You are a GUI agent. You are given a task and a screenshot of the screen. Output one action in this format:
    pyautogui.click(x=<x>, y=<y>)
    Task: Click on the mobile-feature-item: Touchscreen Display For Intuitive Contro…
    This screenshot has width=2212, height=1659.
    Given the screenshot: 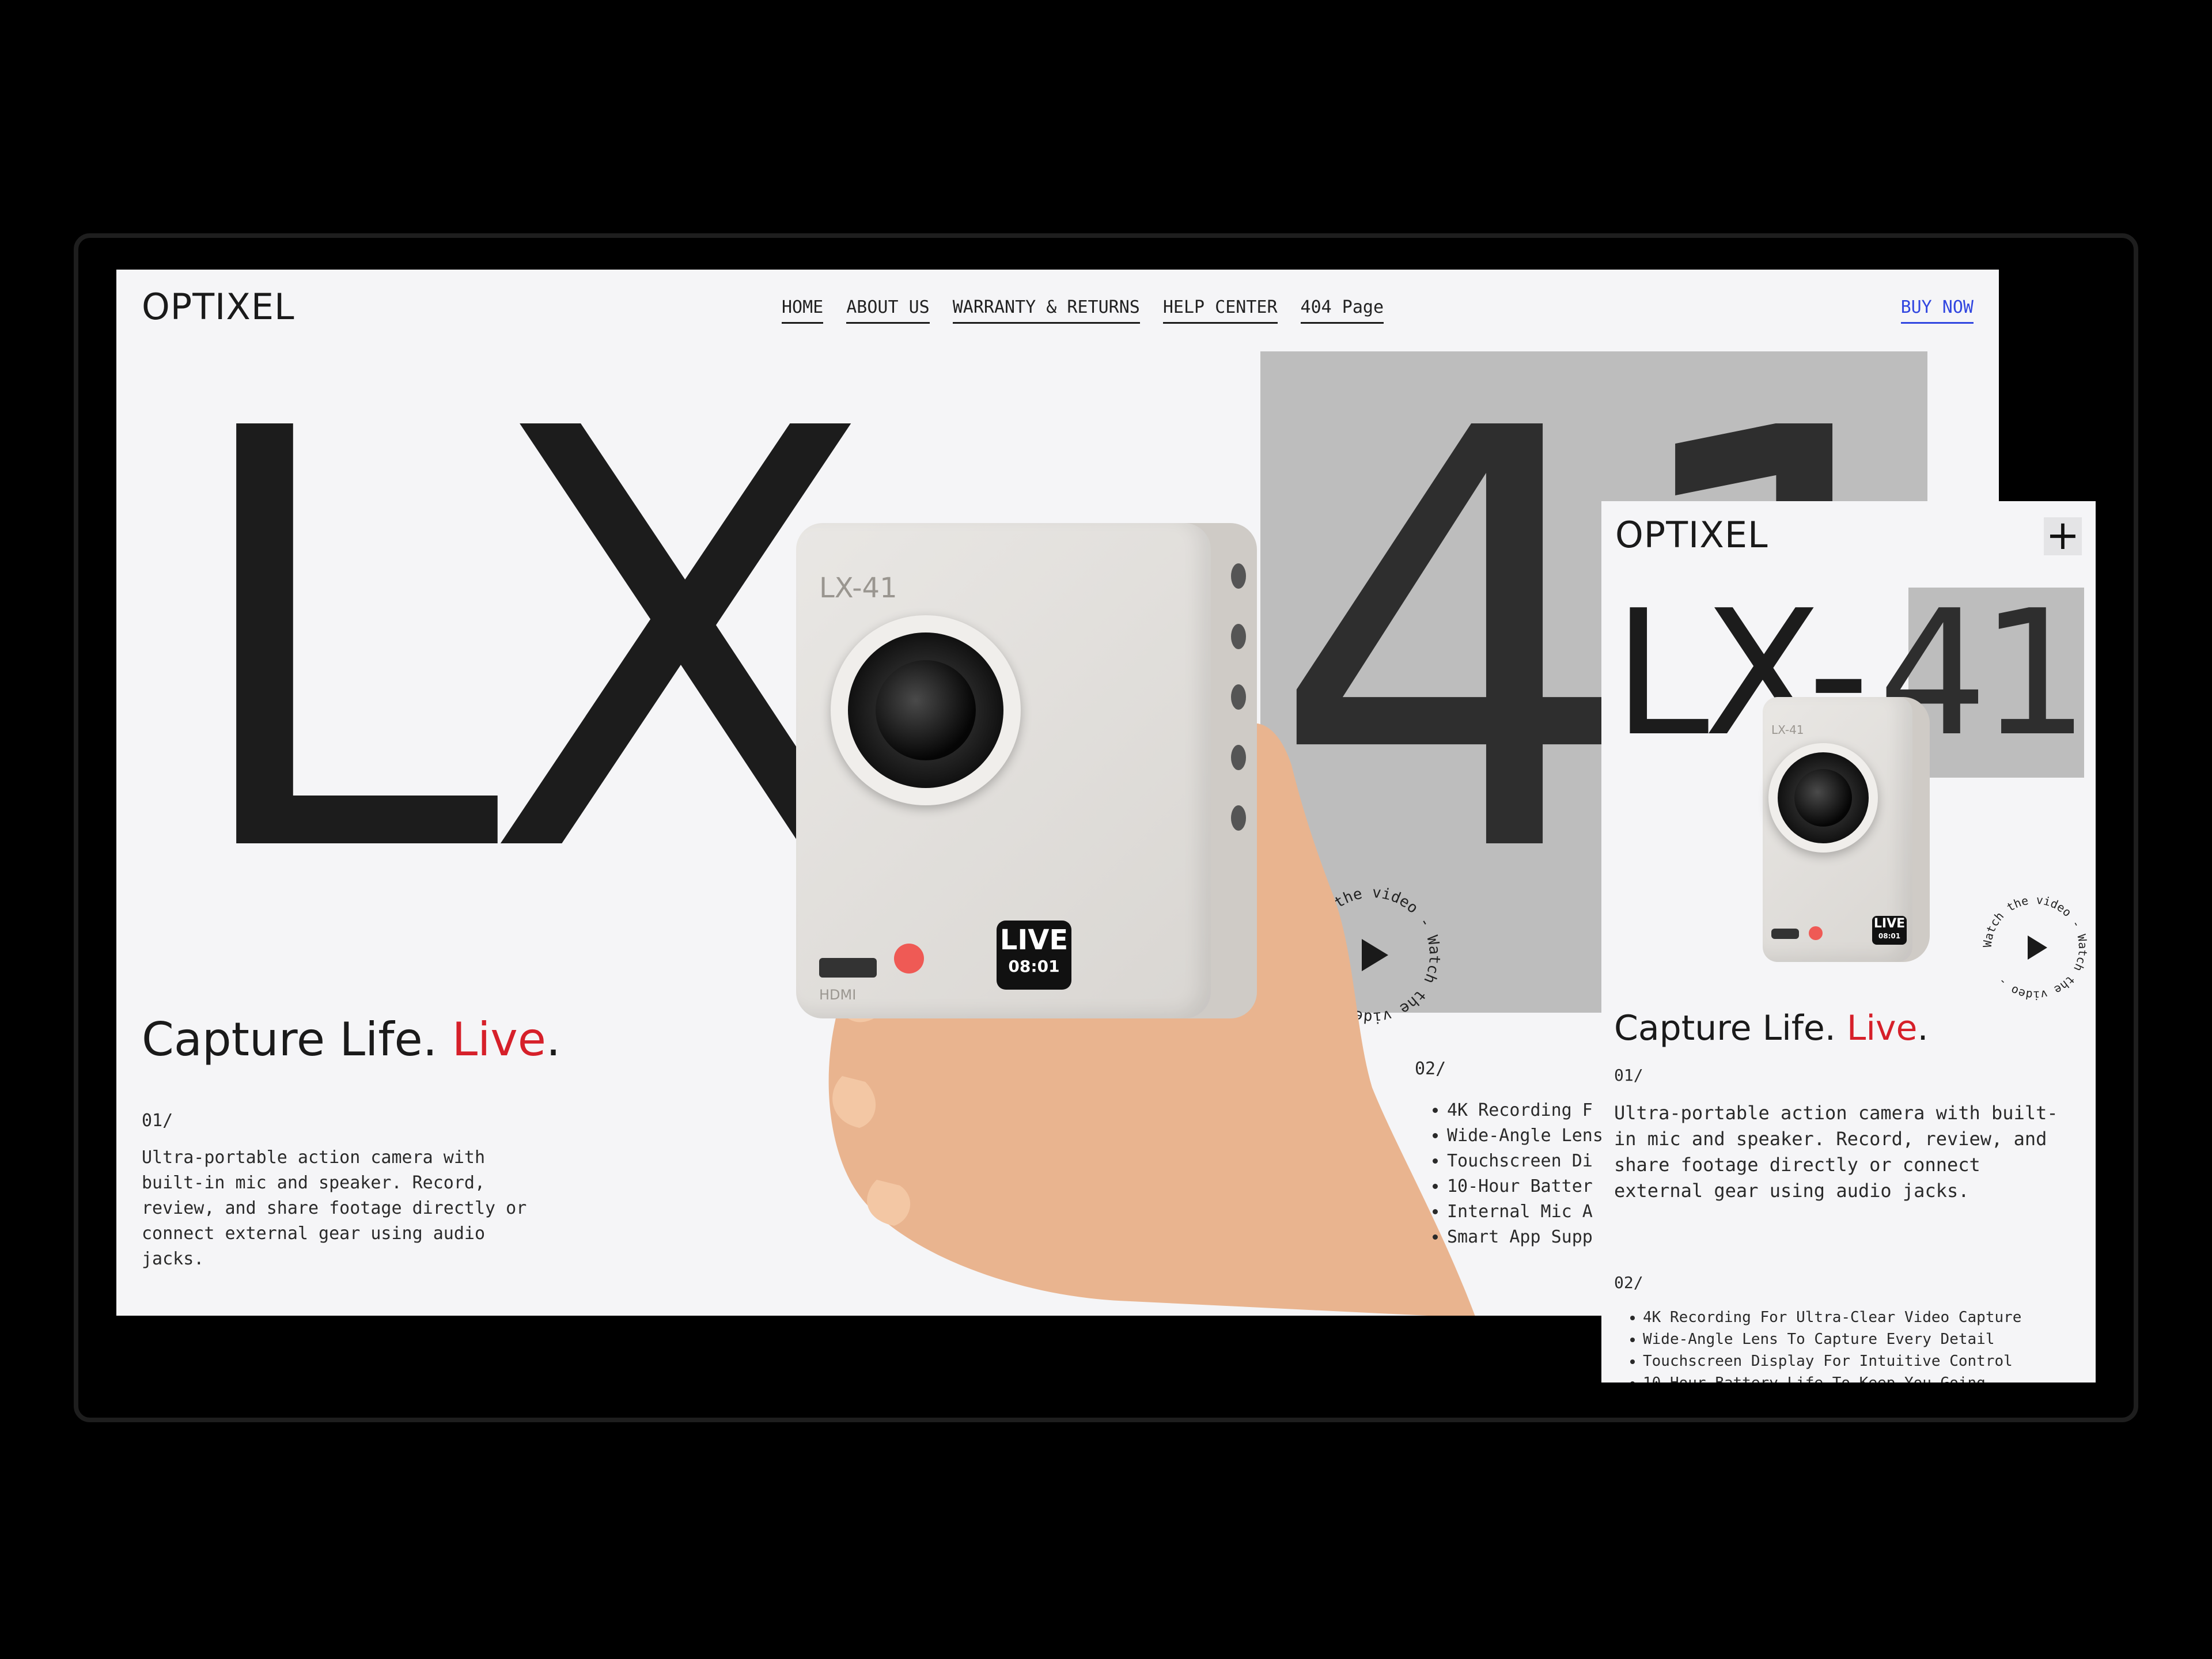 What is the action you would take?
    pyautogui.click(x=1869, y=1361)
    